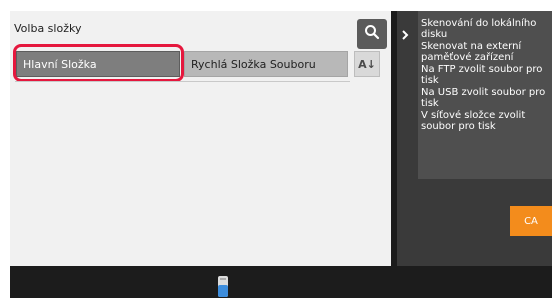 The height and width of the screenshot is (298, 552). I want to click on page-title: Volba složky, so click(48, 28).